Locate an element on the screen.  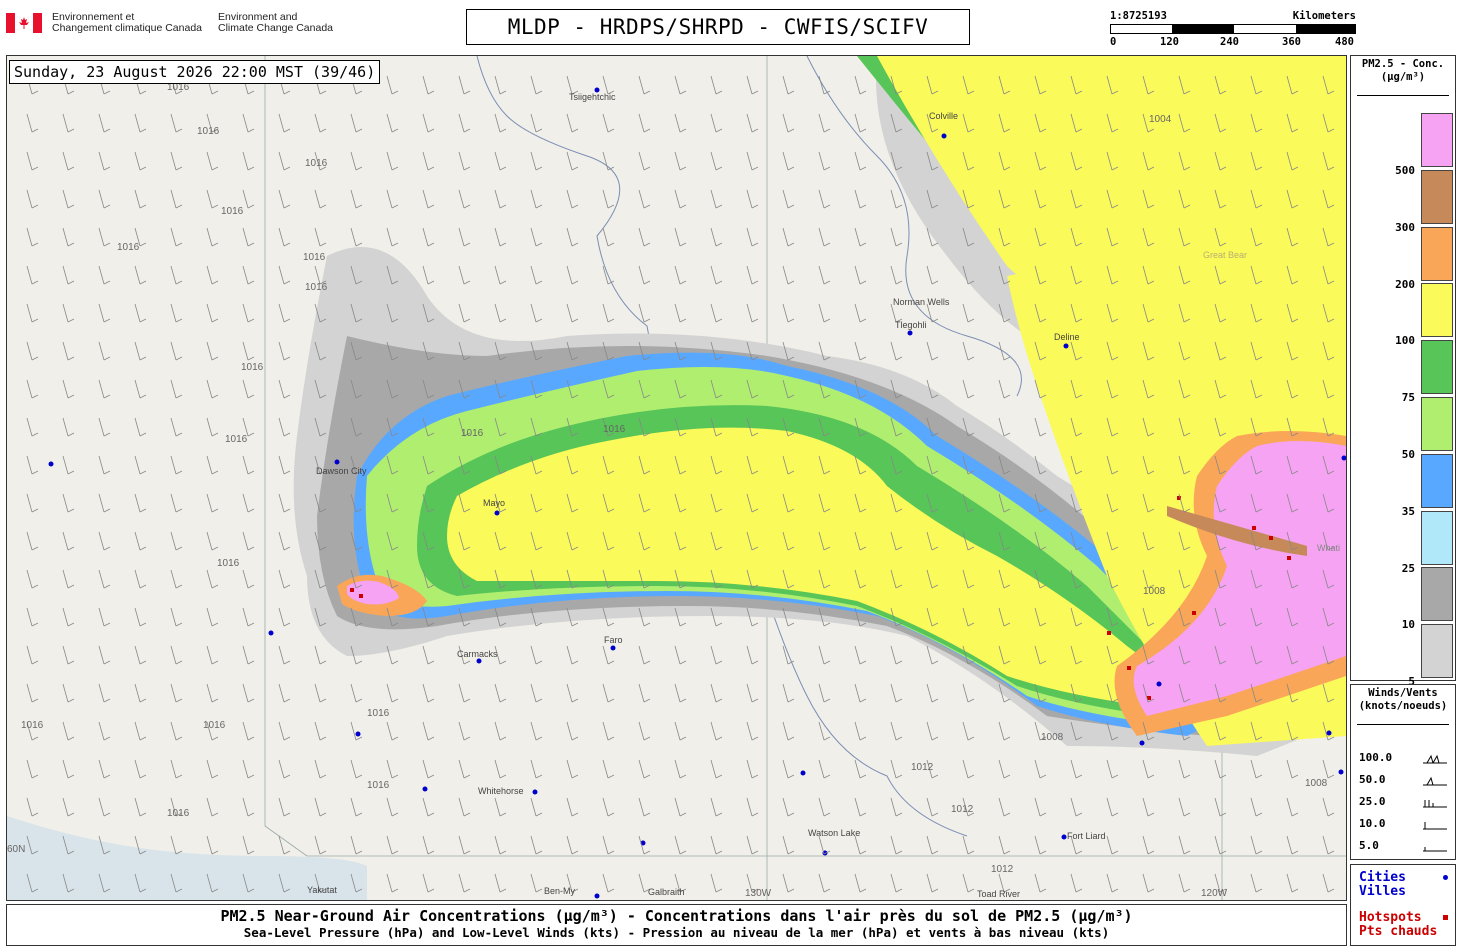
city-label: Fort Liard is located at coordinates (1086, 836).